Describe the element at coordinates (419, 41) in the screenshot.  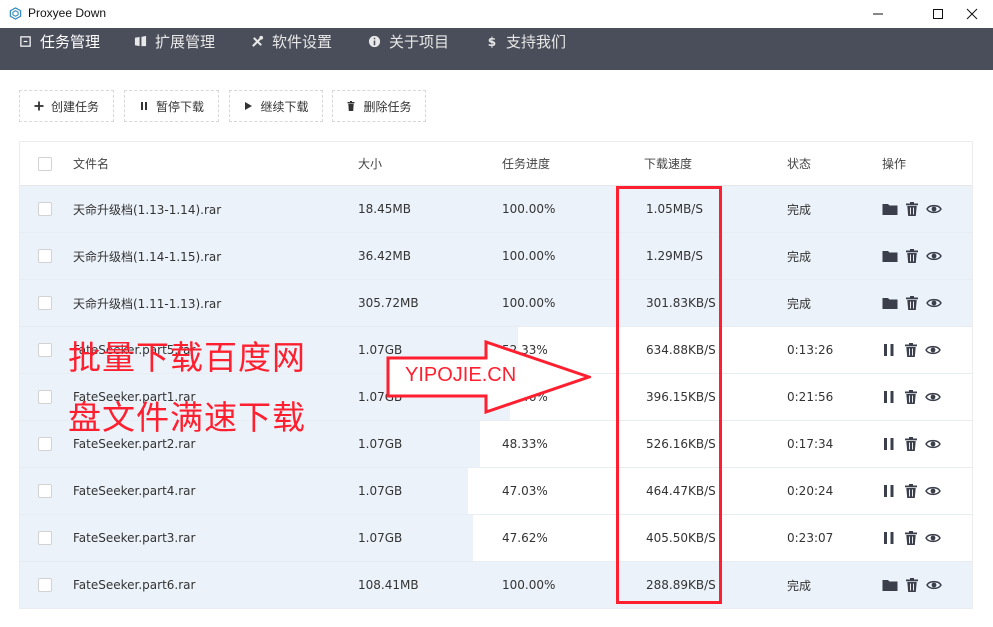
I see `nav-tab-label: 关于项目` at that location.